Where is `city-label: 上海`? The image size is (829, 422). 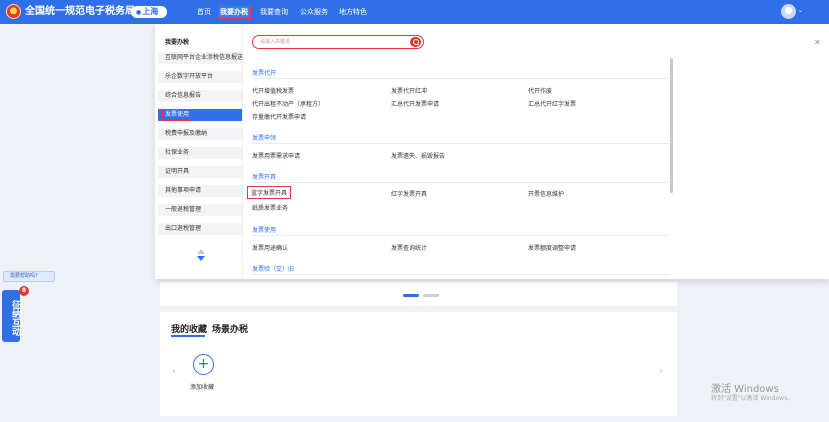 city-label: 上海 is located at coordinates (150, 11).